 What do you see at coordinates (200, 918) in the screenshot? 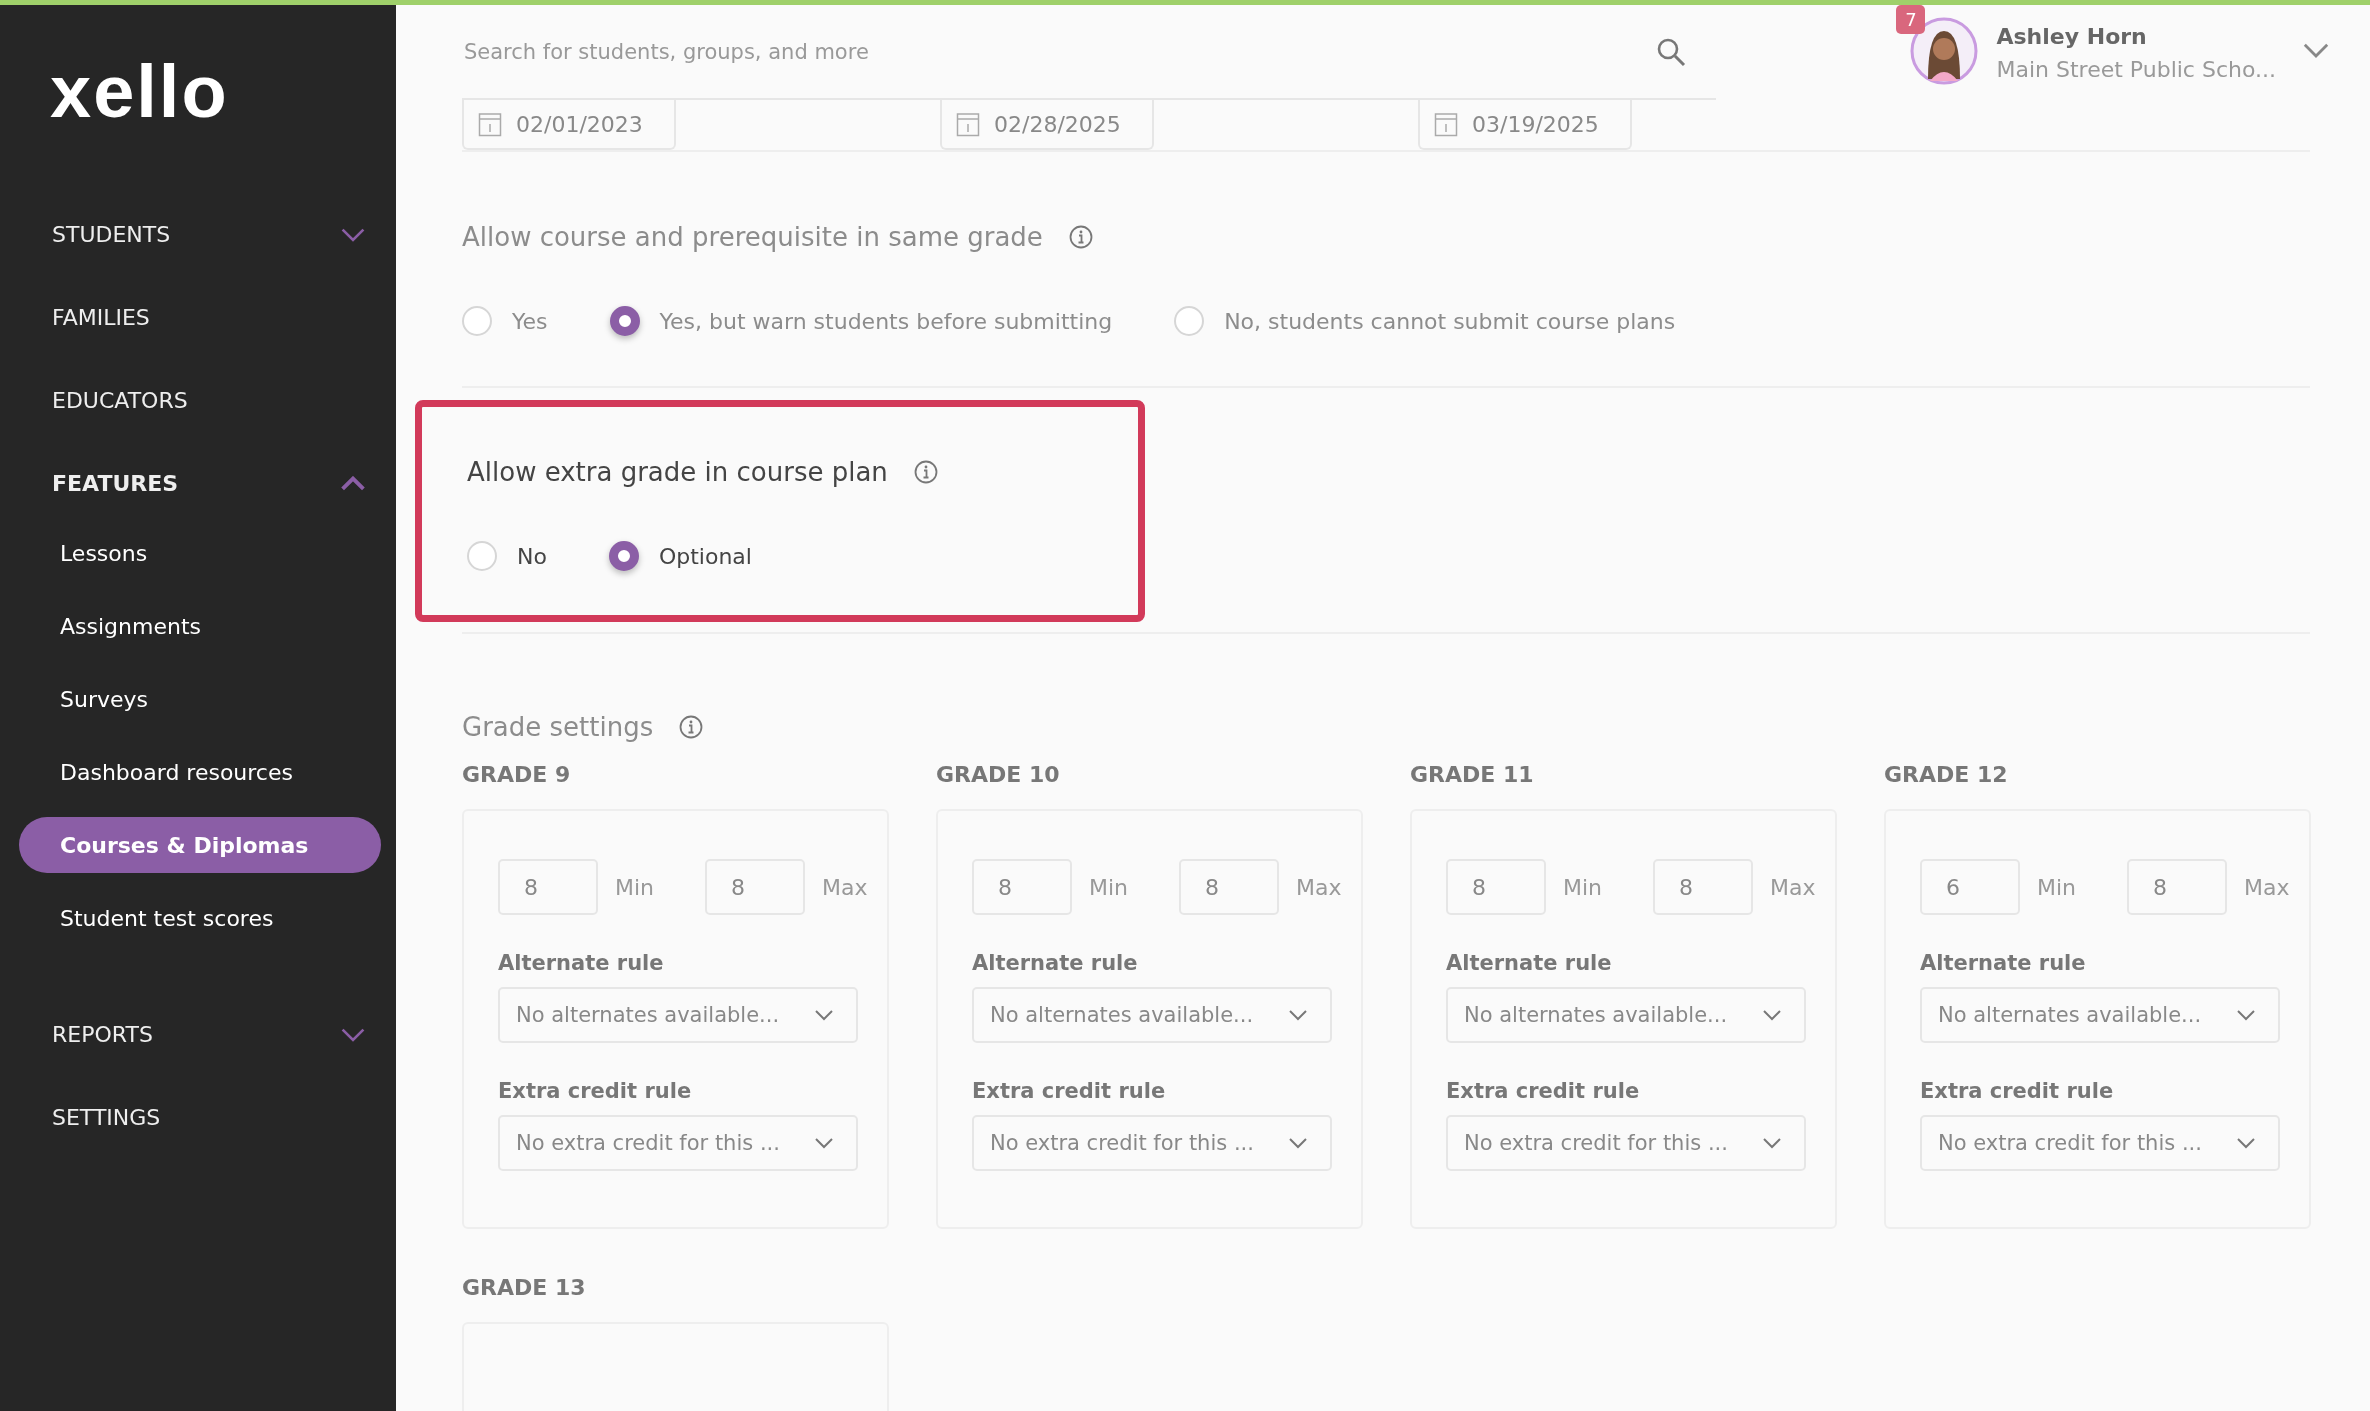
I see `nav-item: Student test scores` at bounding box center [200, 918].